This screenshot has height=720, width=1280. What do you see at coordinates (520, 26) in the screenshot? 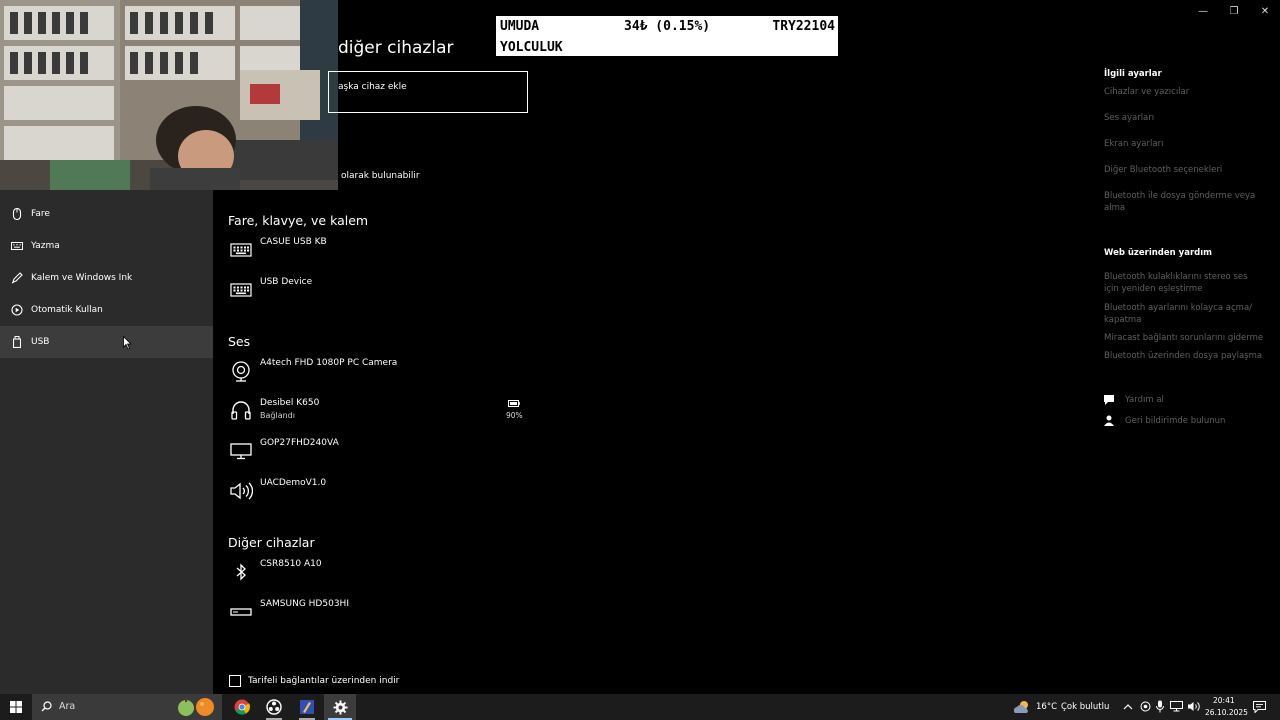
I see `ticker-name-line1: UMUDA` at bounding box center [520, 26].